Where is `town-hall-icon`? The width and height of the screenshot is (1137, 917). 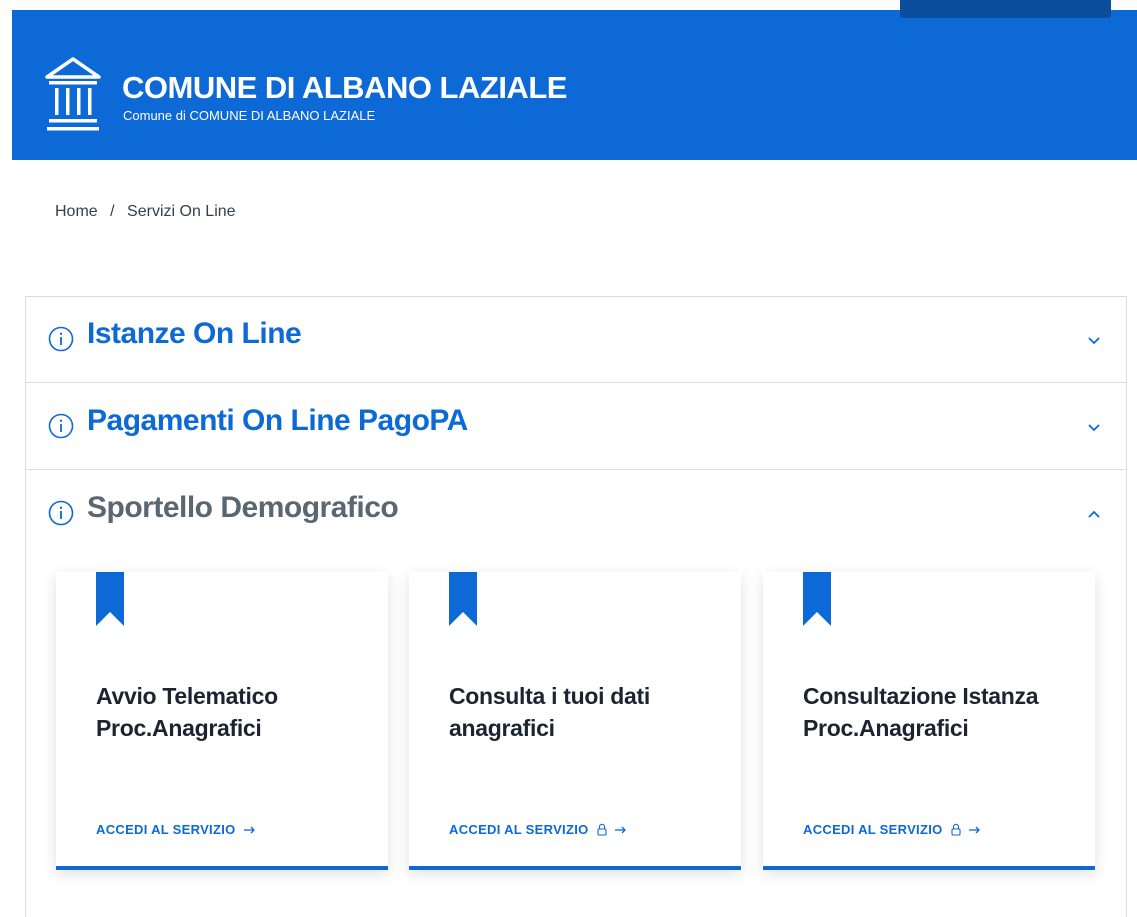 town-hall-icon is located at coordinates (73, 95).